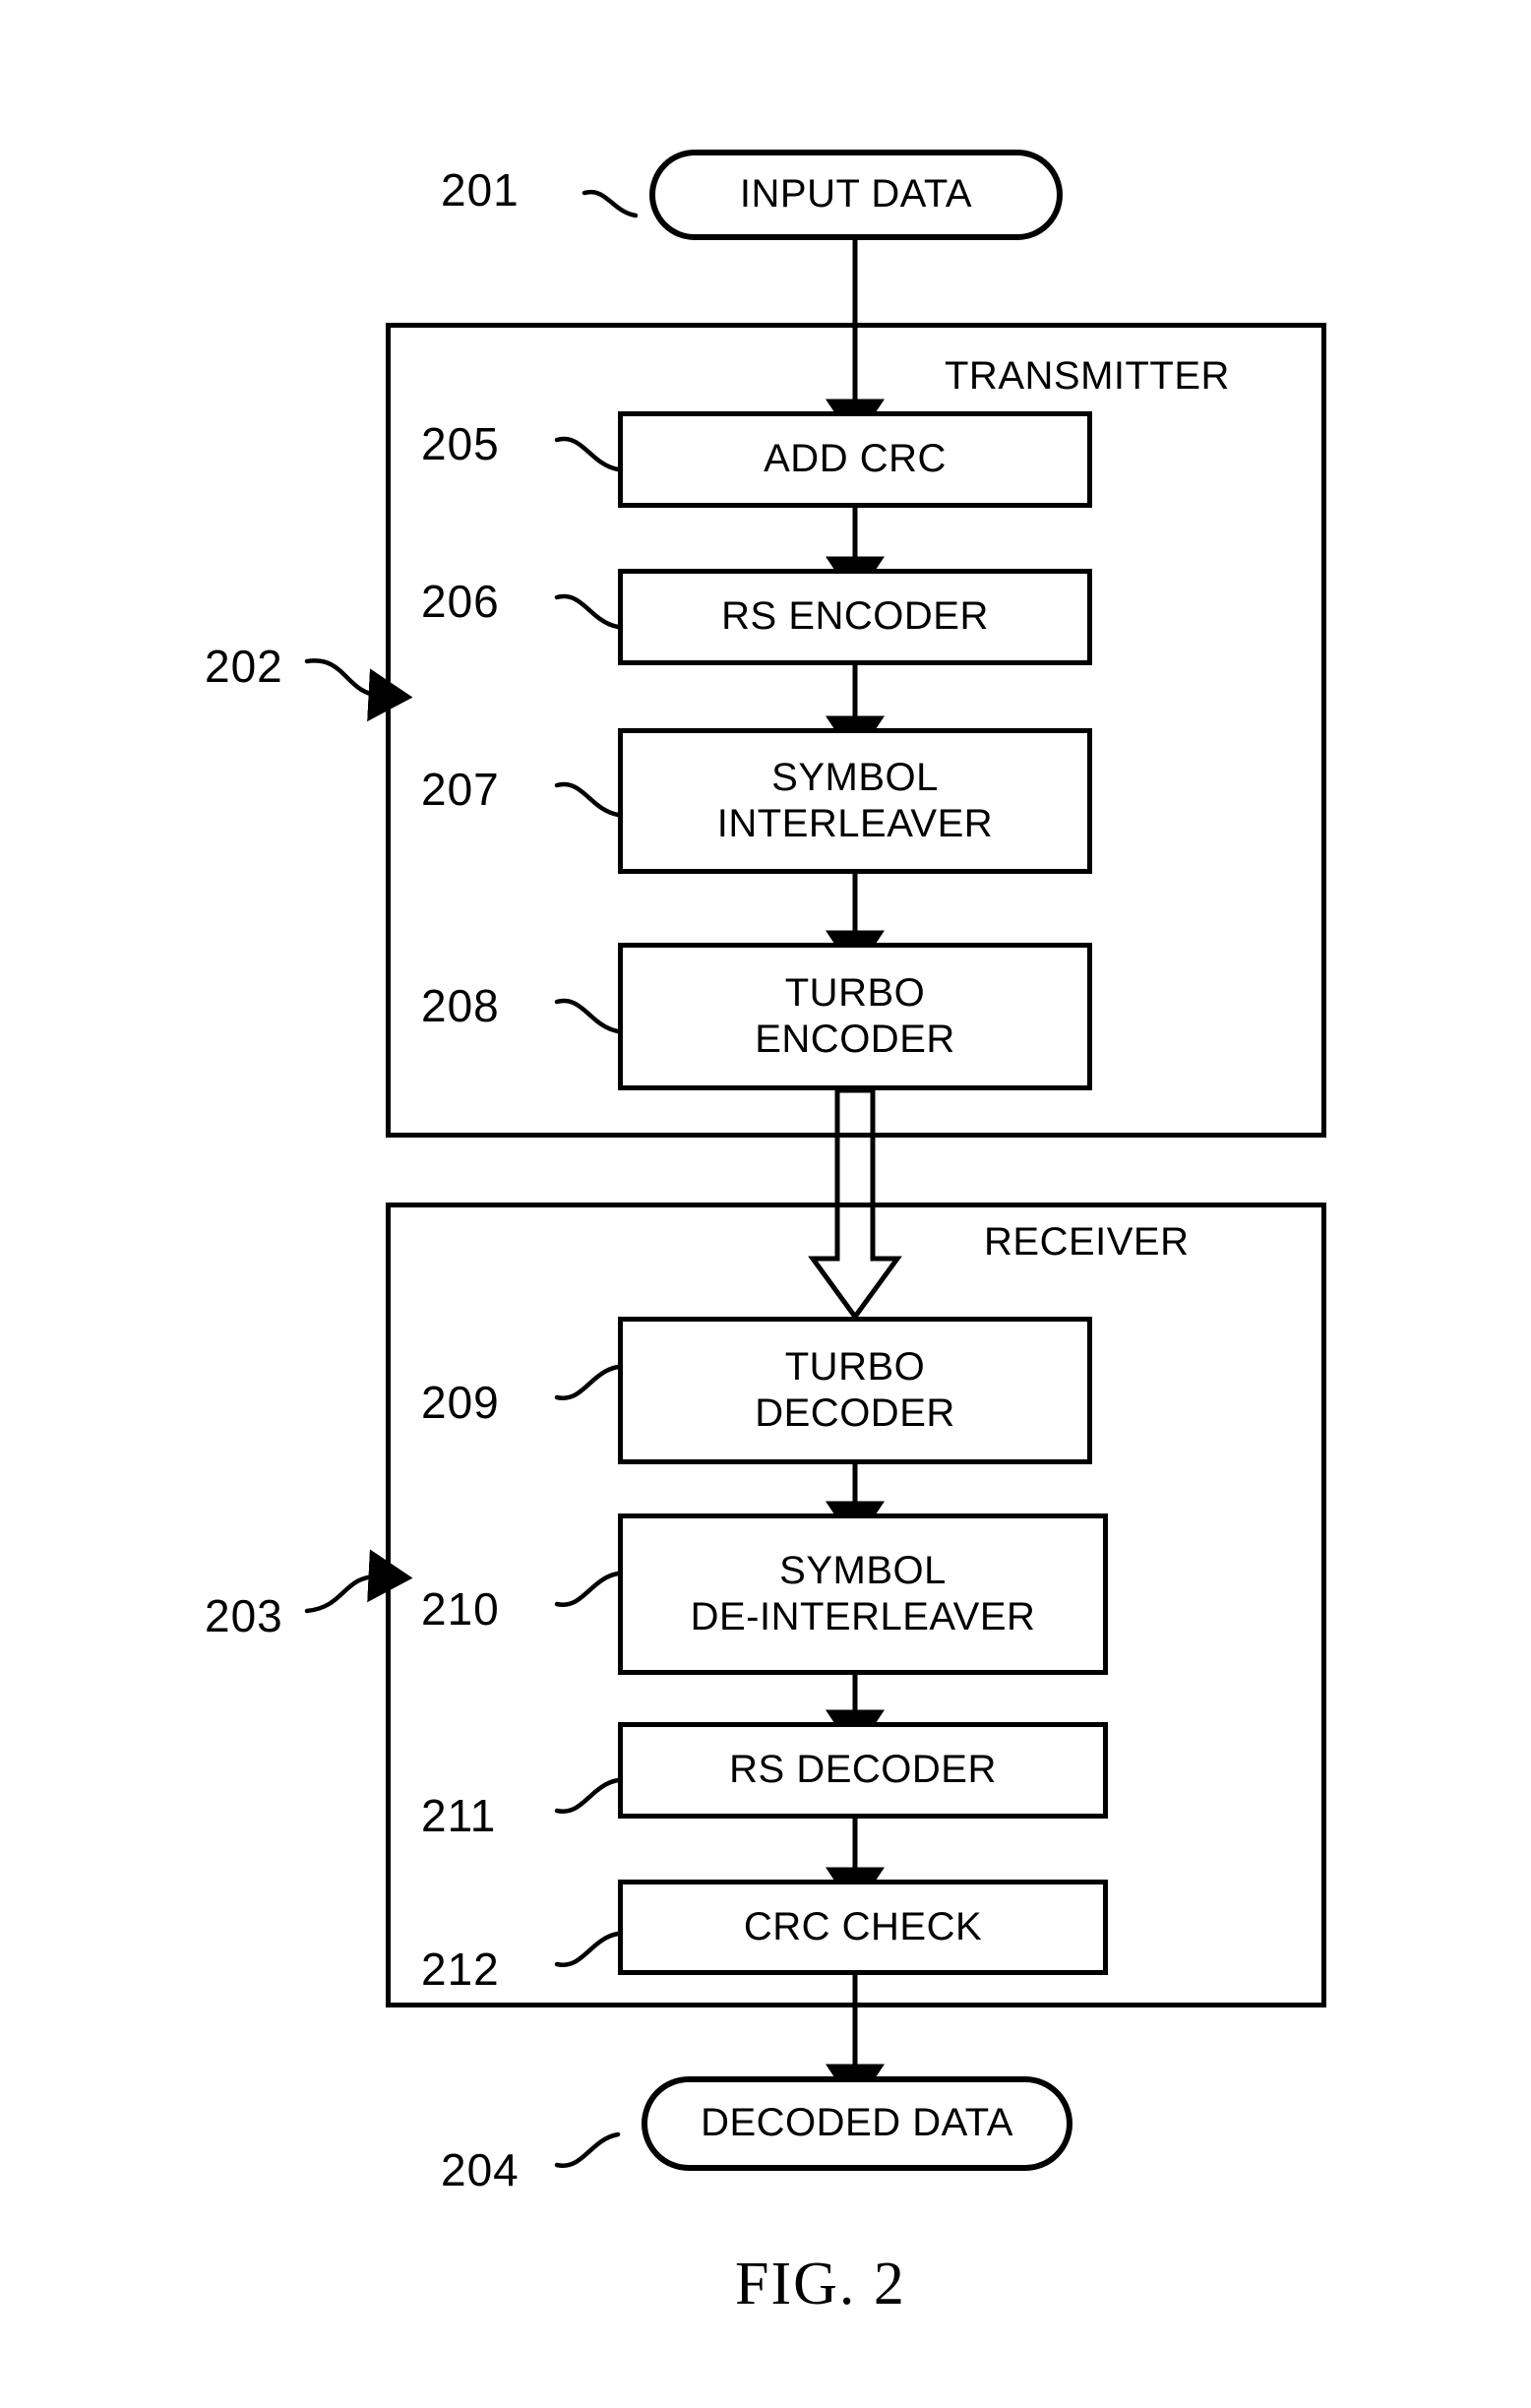 Image resolution: width=1531 pixels, height=2408 pixels. Describe the element at coordinates (460, 443) in the screenshot. I see `reference-numeral-205: 205` at that location.